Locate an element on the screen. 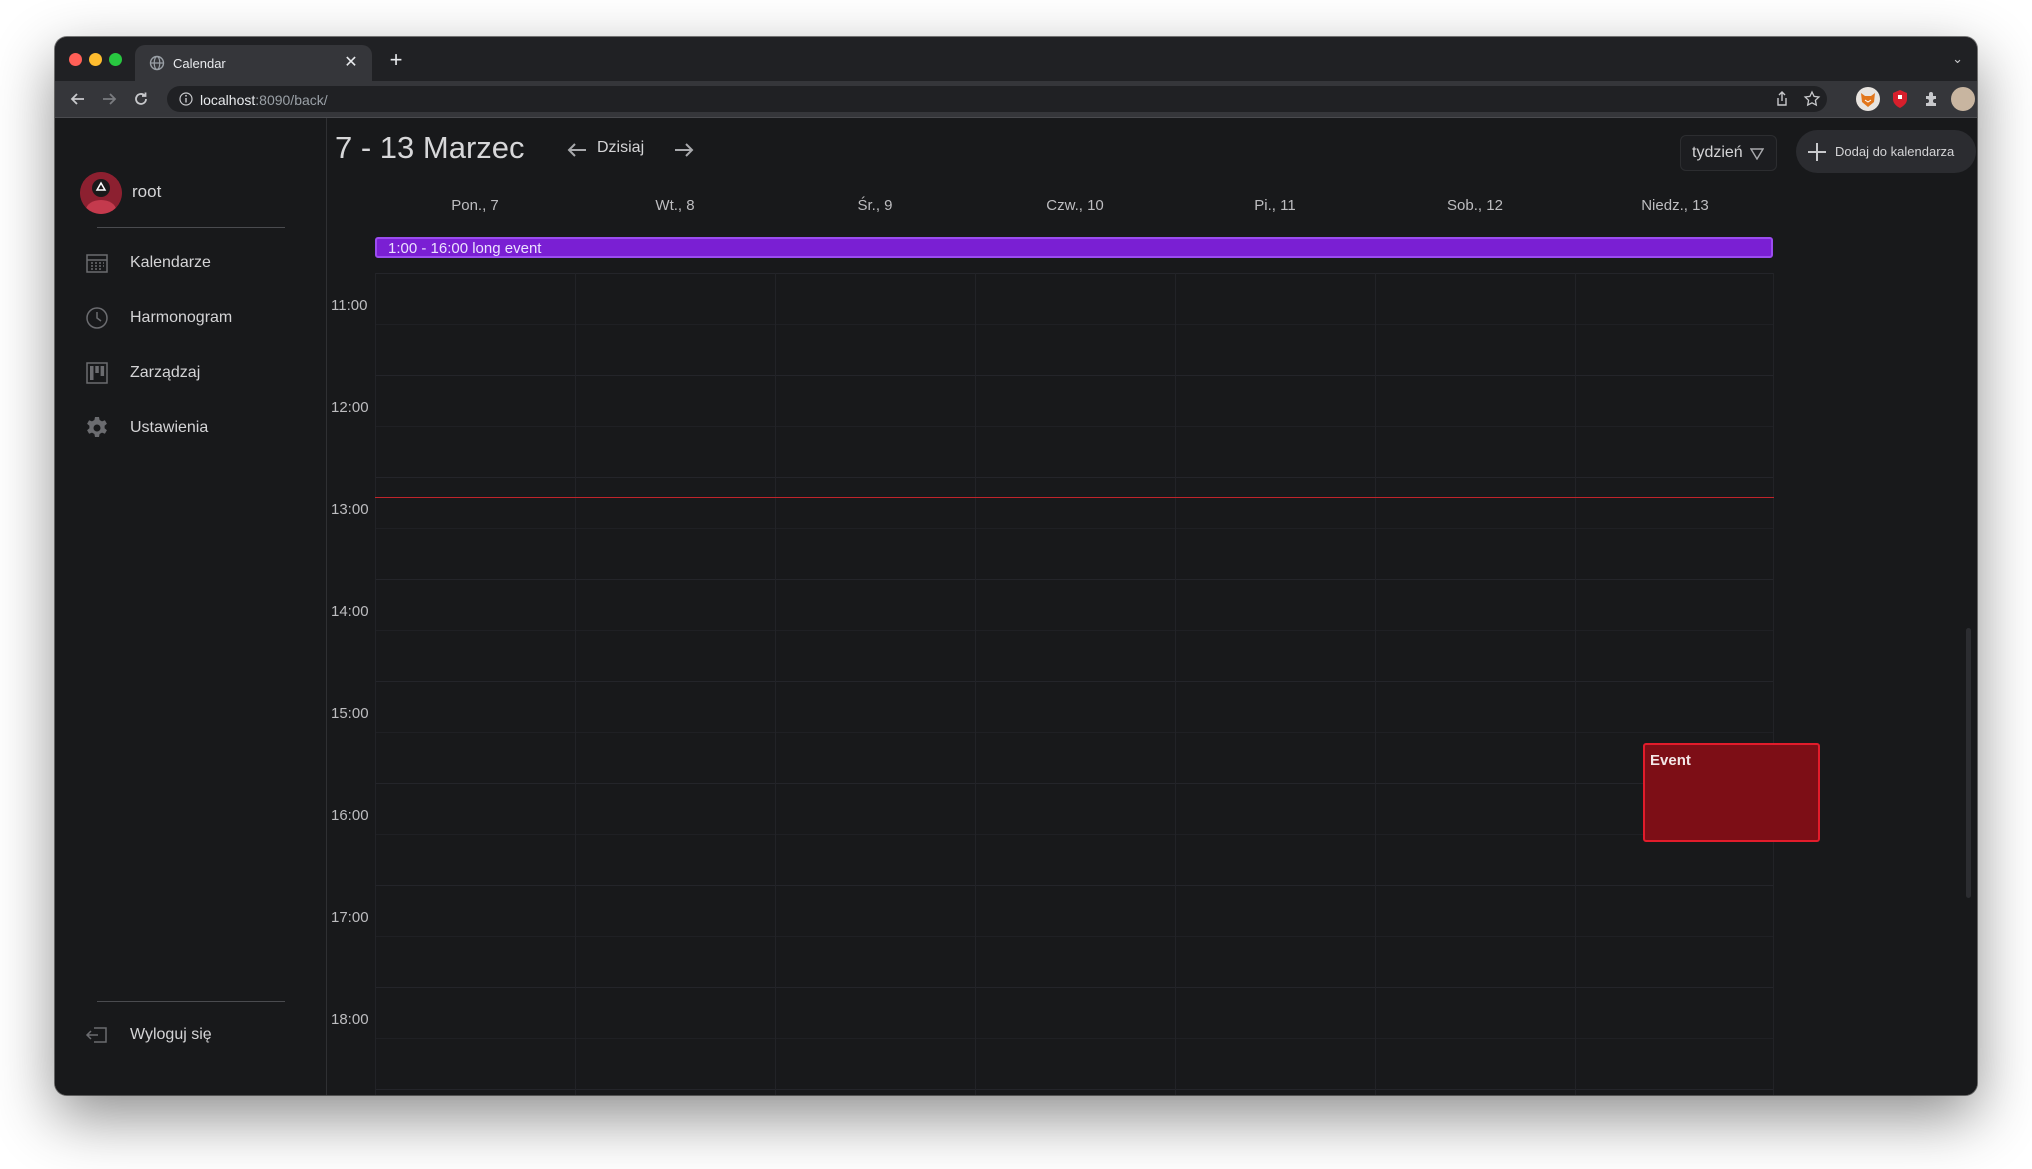 The width and height of the screenshot is (2032, 1169). day-header: Pi., 11 is located at coordinates (1275, 205).